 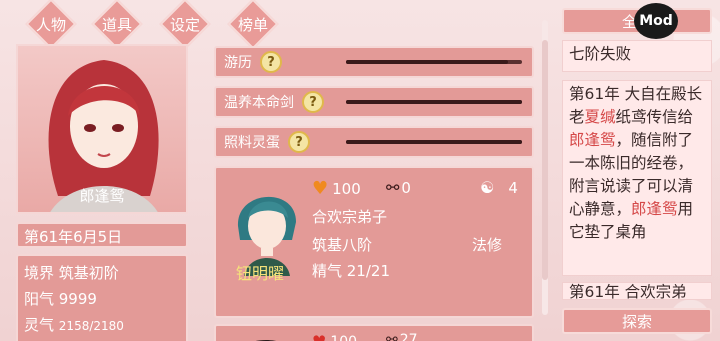 What do you see at coordinates (260, 273) in the screenshot?
I see `disciple-name: 钮明曜` at bounding box center [260, 273].